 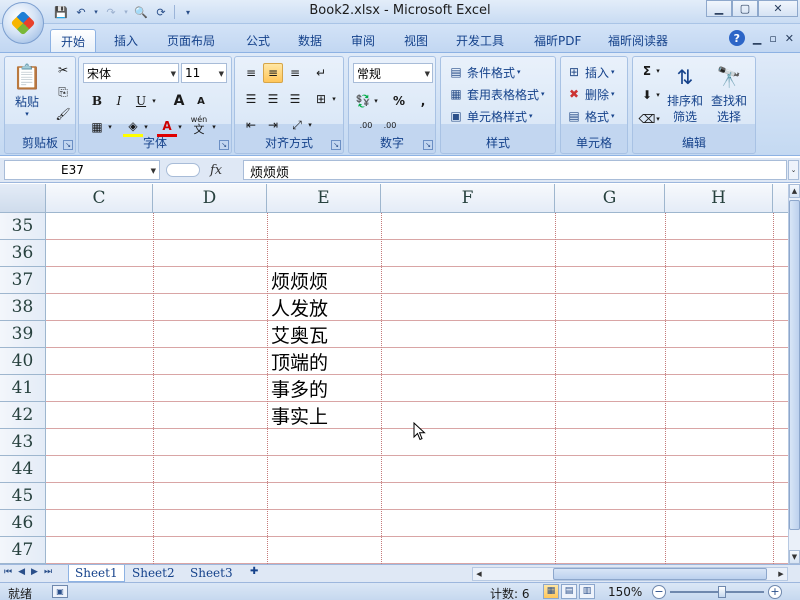 What do you see at coordinates (660, 574) in the screenshot?
I see `horizontal-scroll-thumb` at bounding box center [660, 574].